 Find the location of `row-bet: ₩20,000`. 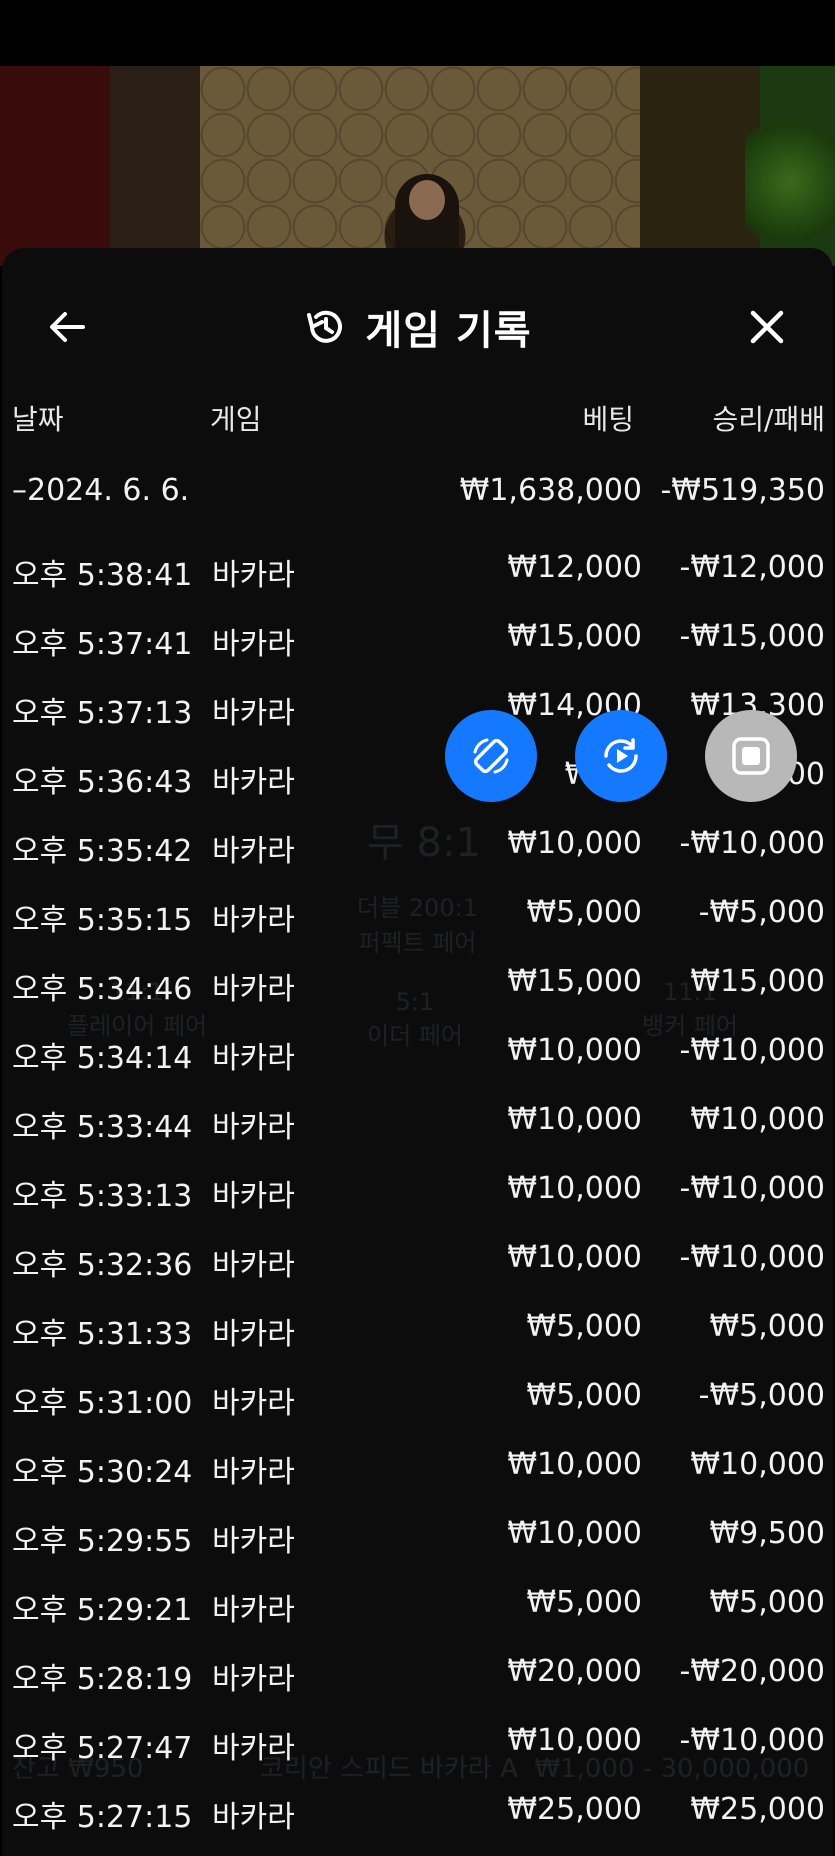

row-bet: ₩20,000 is located at coordinates (574, 1671).